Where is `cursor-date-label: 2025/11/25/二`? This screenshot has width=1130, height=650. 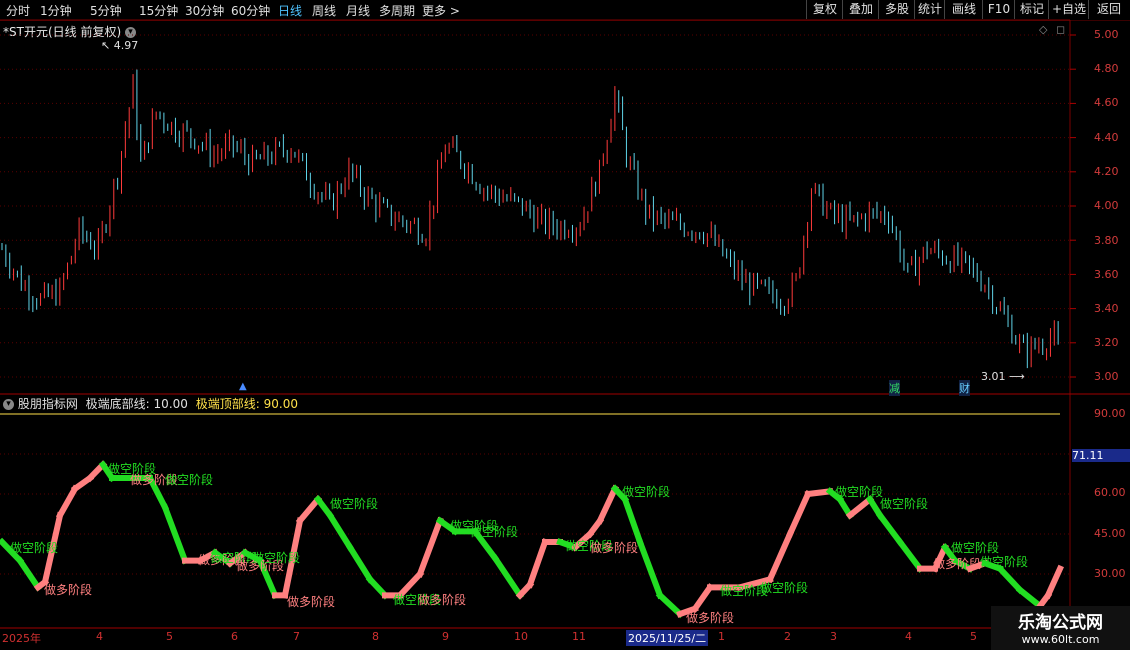 cursor-date-label: 2025/11/25/二 is located at coordinates (667, 638).